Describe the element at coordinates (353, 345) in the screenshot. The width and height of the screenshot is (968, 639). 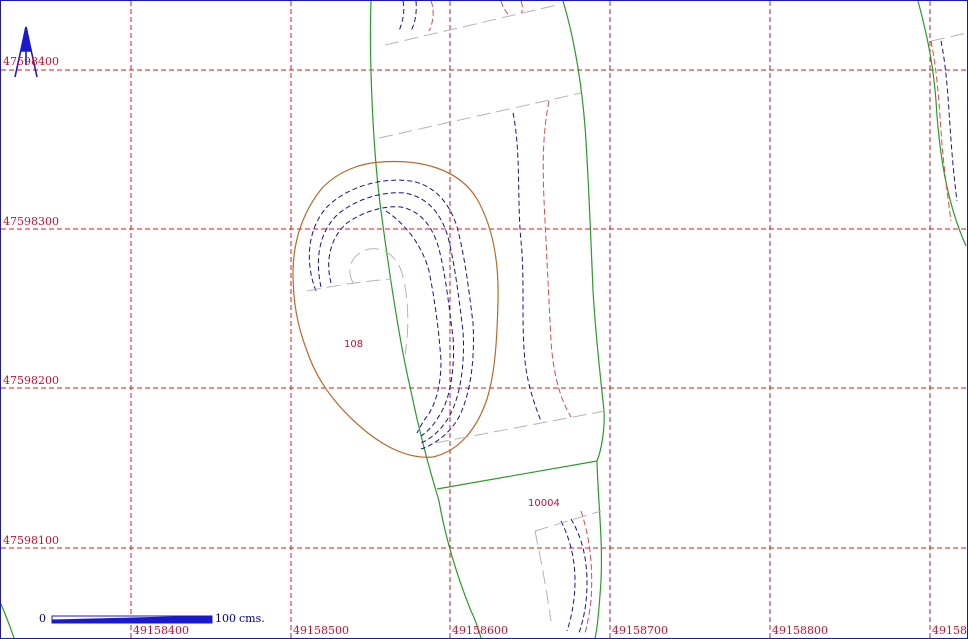
I see `zone-label-108: 108` at that location.